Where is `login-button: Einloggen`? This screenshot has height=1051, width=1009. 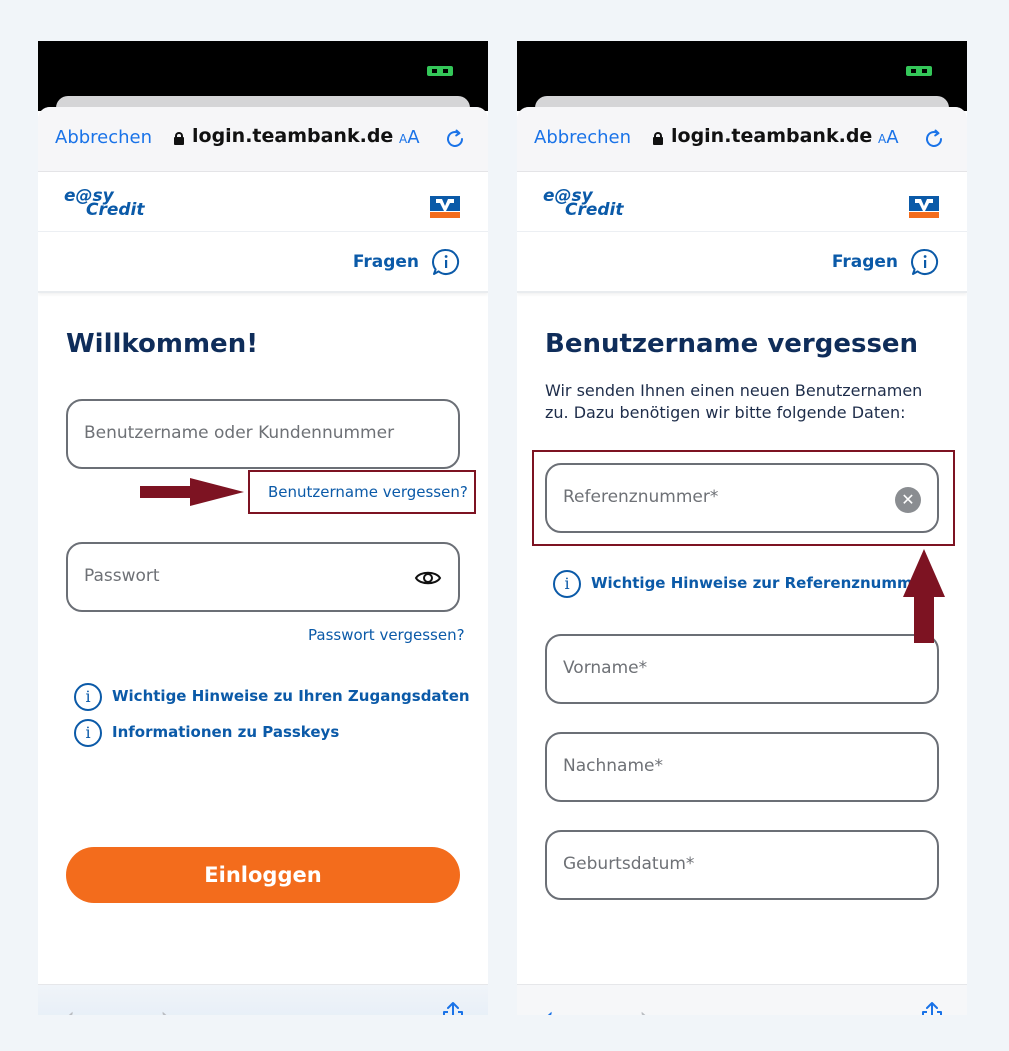
login-button: Einloggen is located at coordinates (263, 875).